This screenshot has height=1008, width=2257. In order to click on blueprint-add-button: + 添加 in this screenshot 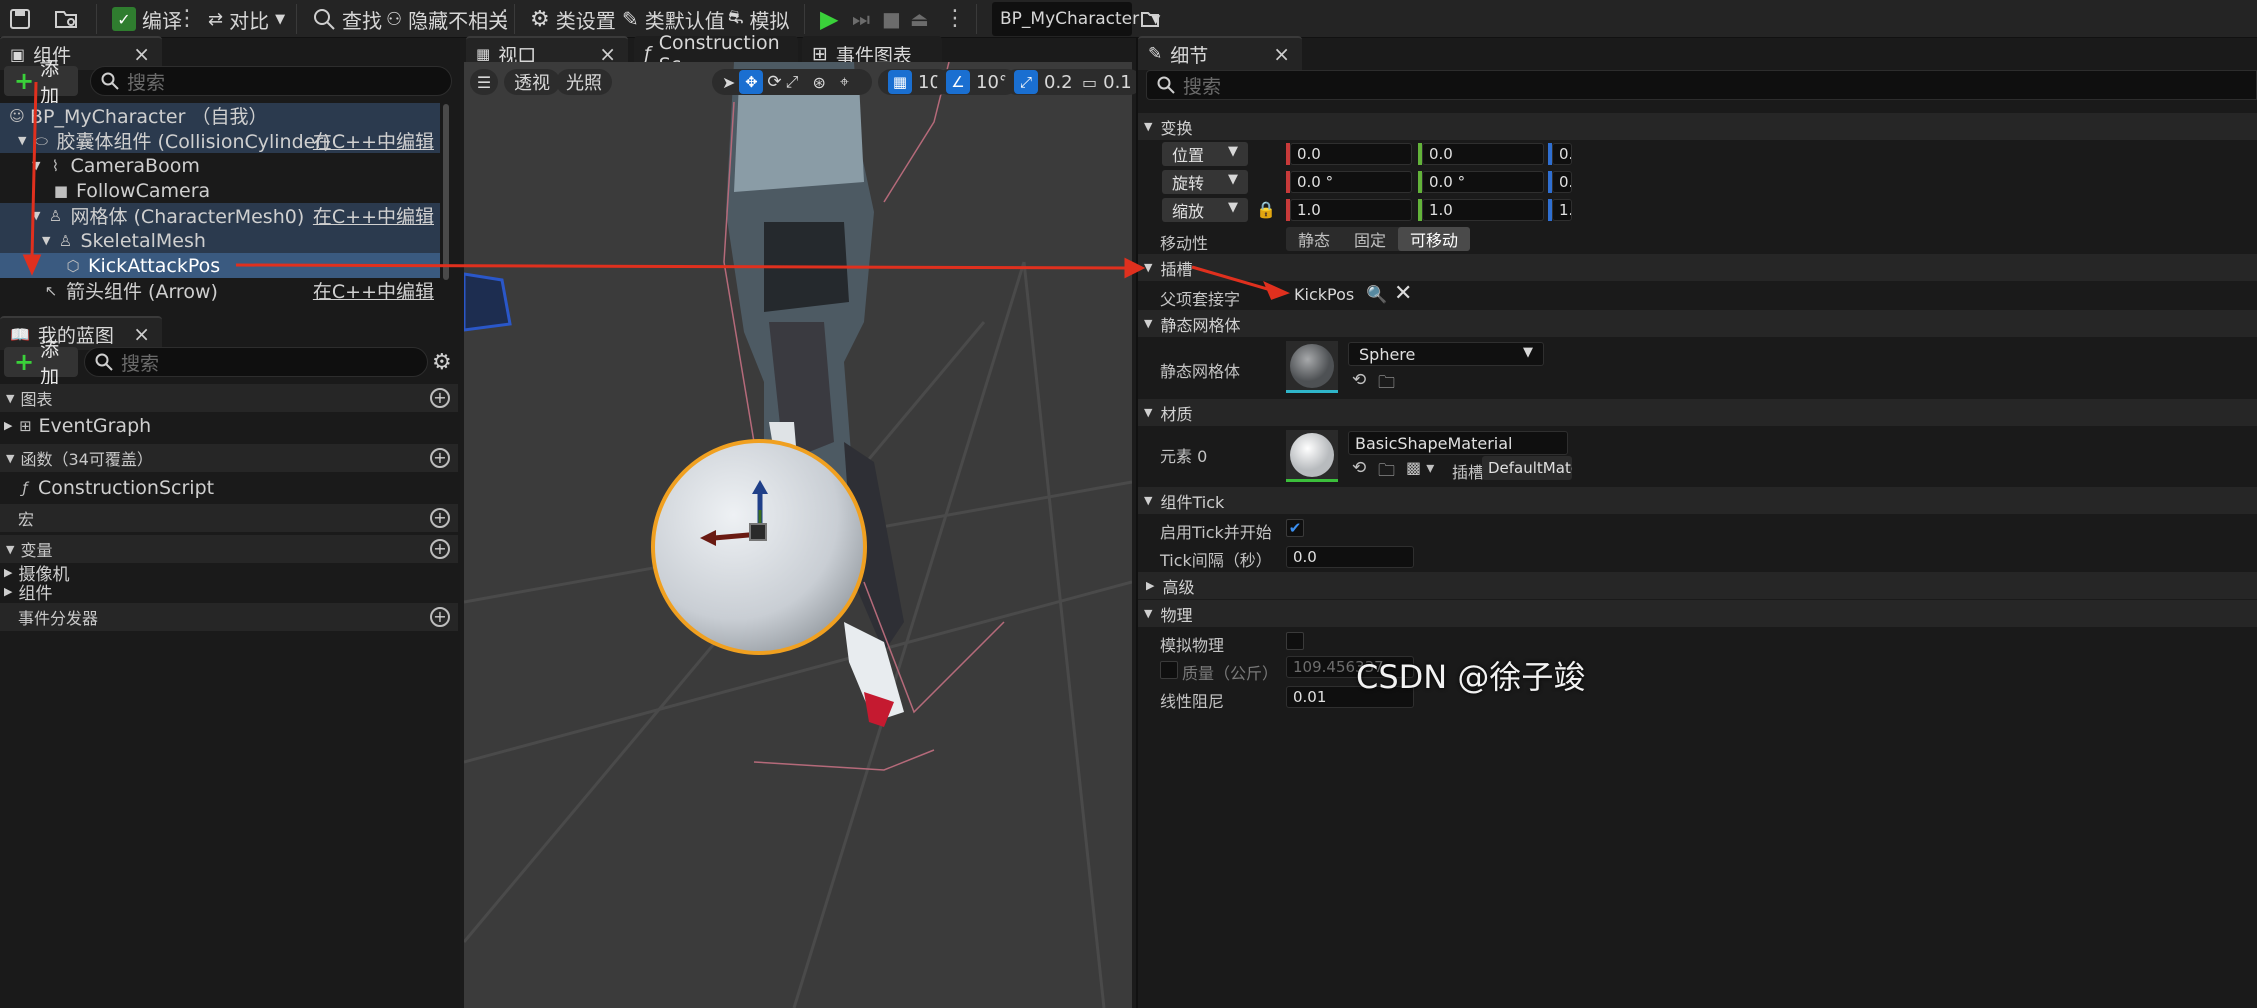, I will do `click(41, 363)`.